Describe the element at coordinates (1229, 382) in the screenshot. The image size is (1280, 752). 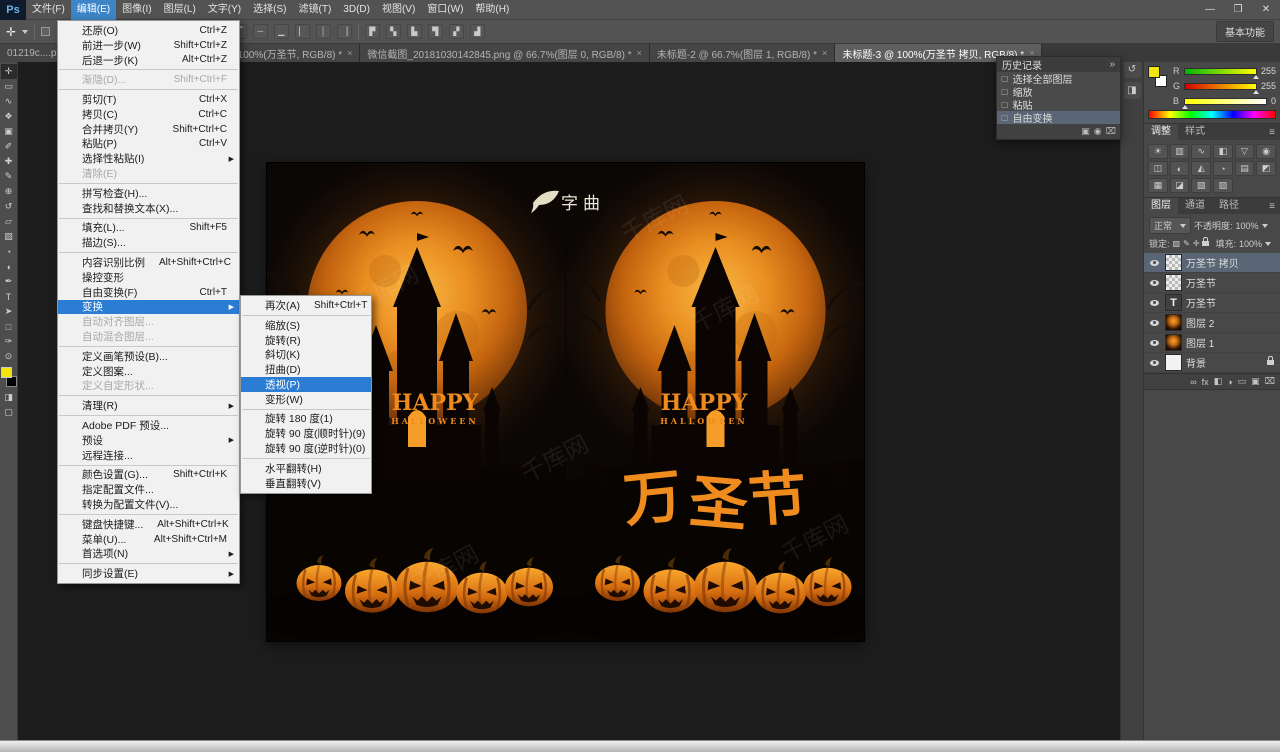
I see `adjustment-layer-icon: ◑` at that location.